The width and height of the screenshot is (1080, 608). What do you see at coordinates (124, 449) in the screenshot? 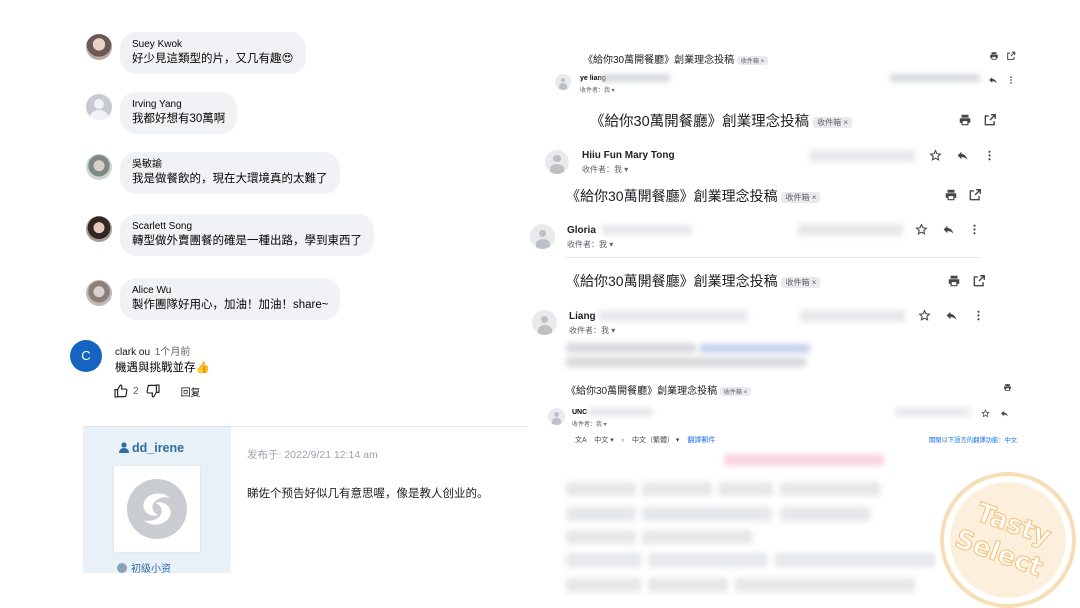
I see `user-icon` at bounding box center [124, 449].